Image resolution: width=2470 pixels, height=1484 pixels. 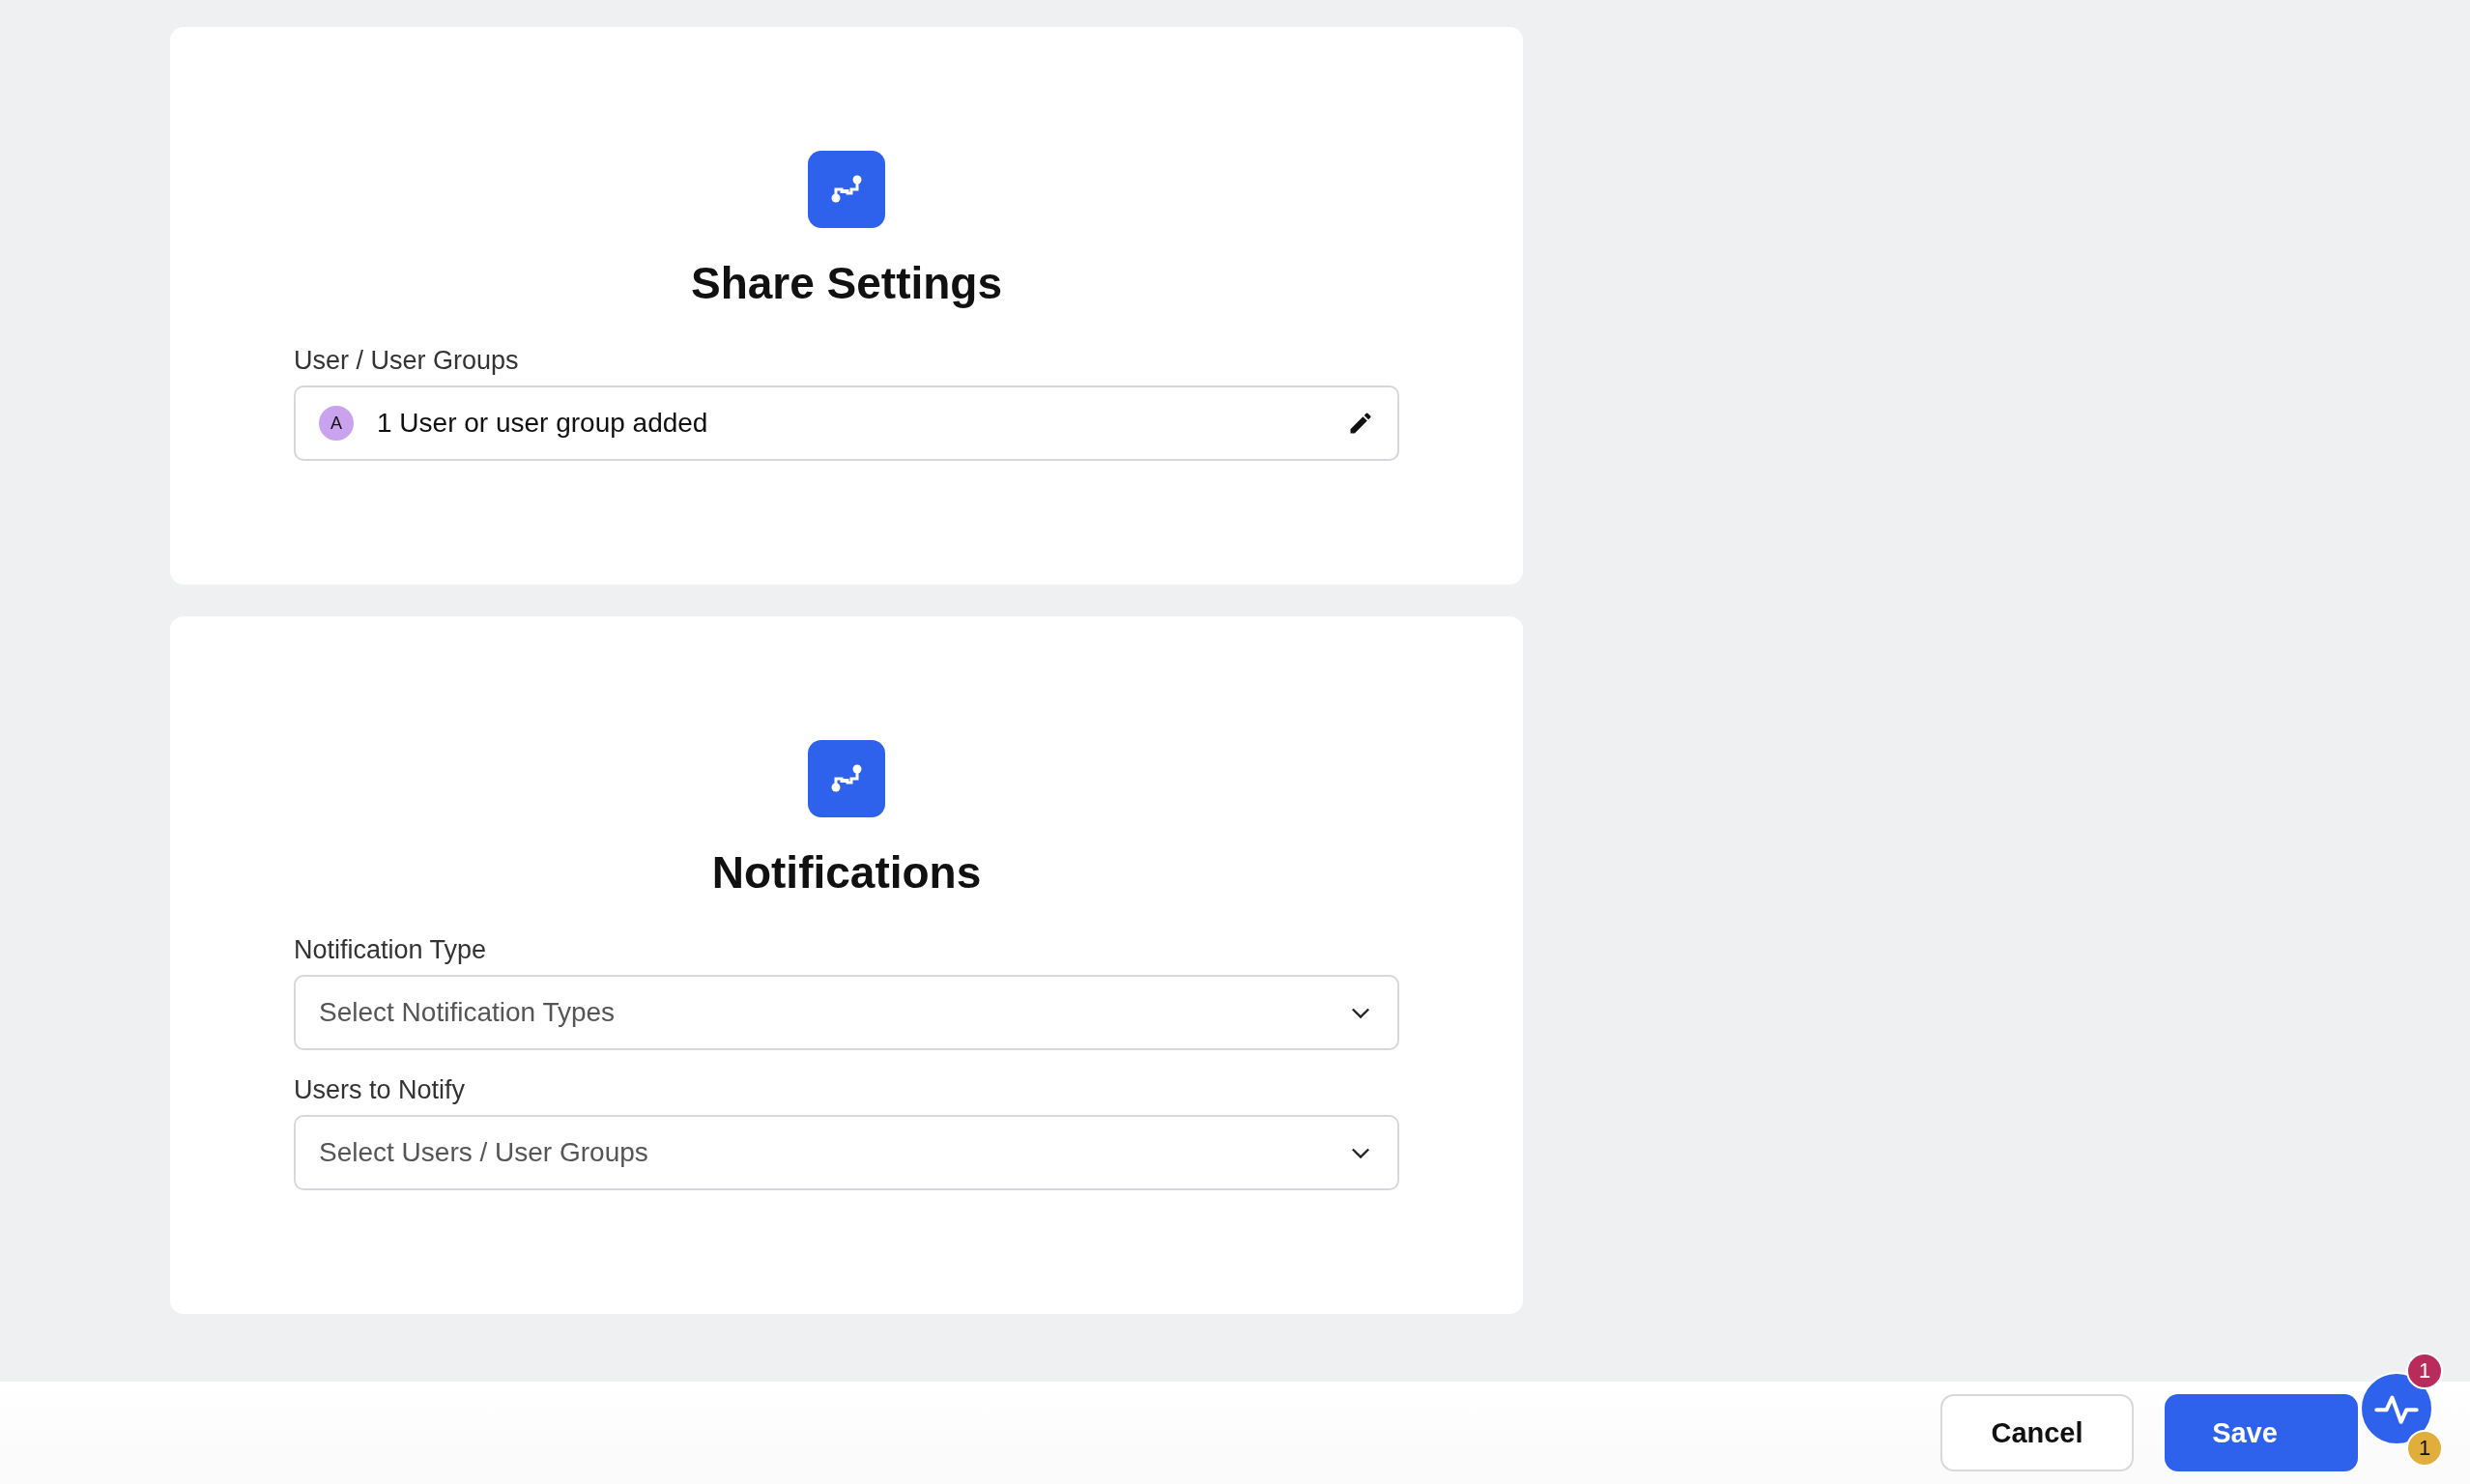 What do you see at coordinates (484, 1152) in the screenshot?
I see `placeholder: Select Users / User Groups` at bounding box center [484, 1152].